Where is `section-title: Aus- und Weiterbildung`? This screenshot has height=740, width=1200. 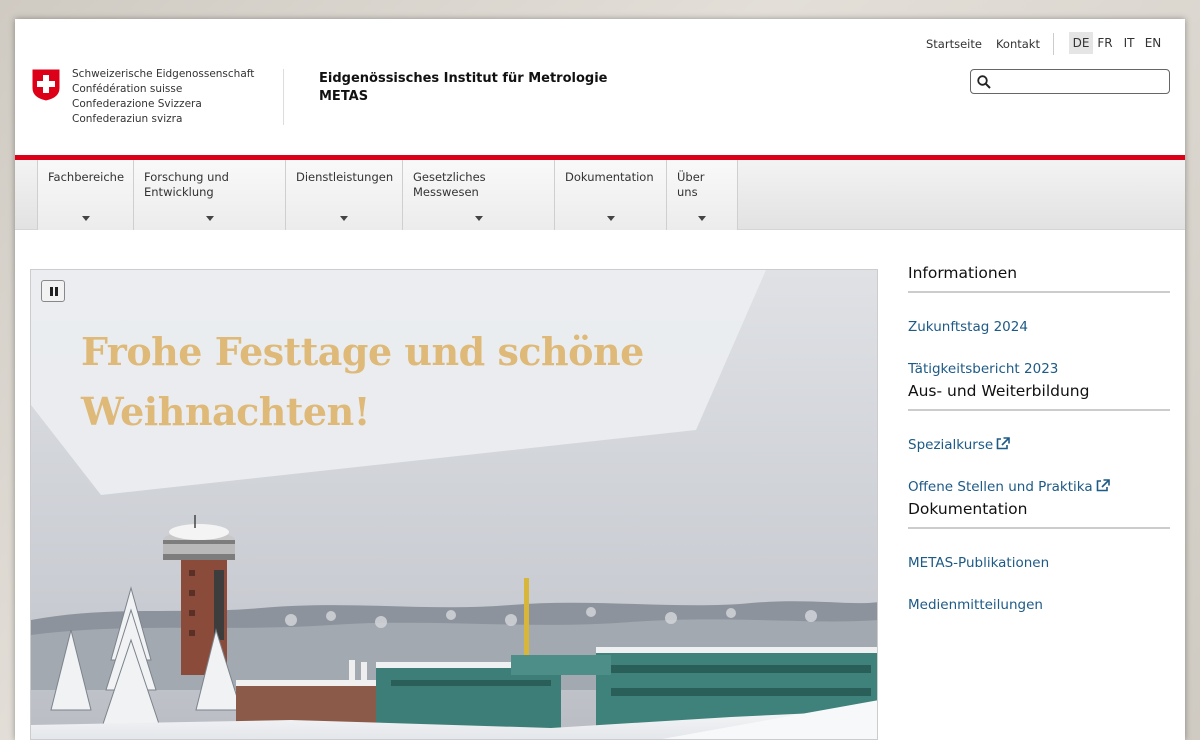
section-title: Aus- und Weiterbildung is located at coordinates (1039, 396).